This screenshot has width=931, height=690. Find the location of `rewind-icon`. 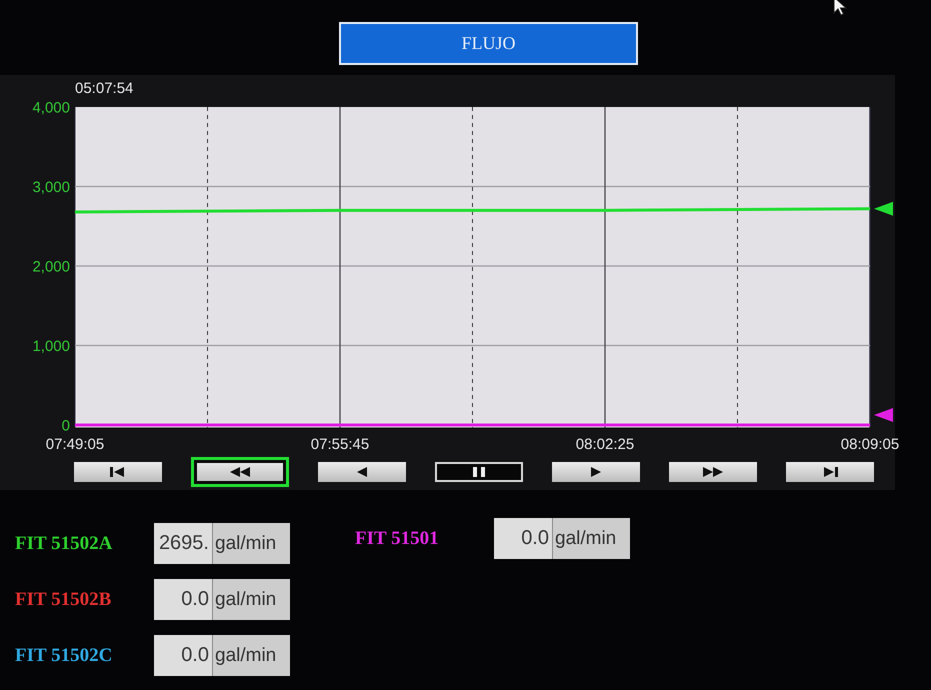

rewind-icon is located at coordinates (240, 472).